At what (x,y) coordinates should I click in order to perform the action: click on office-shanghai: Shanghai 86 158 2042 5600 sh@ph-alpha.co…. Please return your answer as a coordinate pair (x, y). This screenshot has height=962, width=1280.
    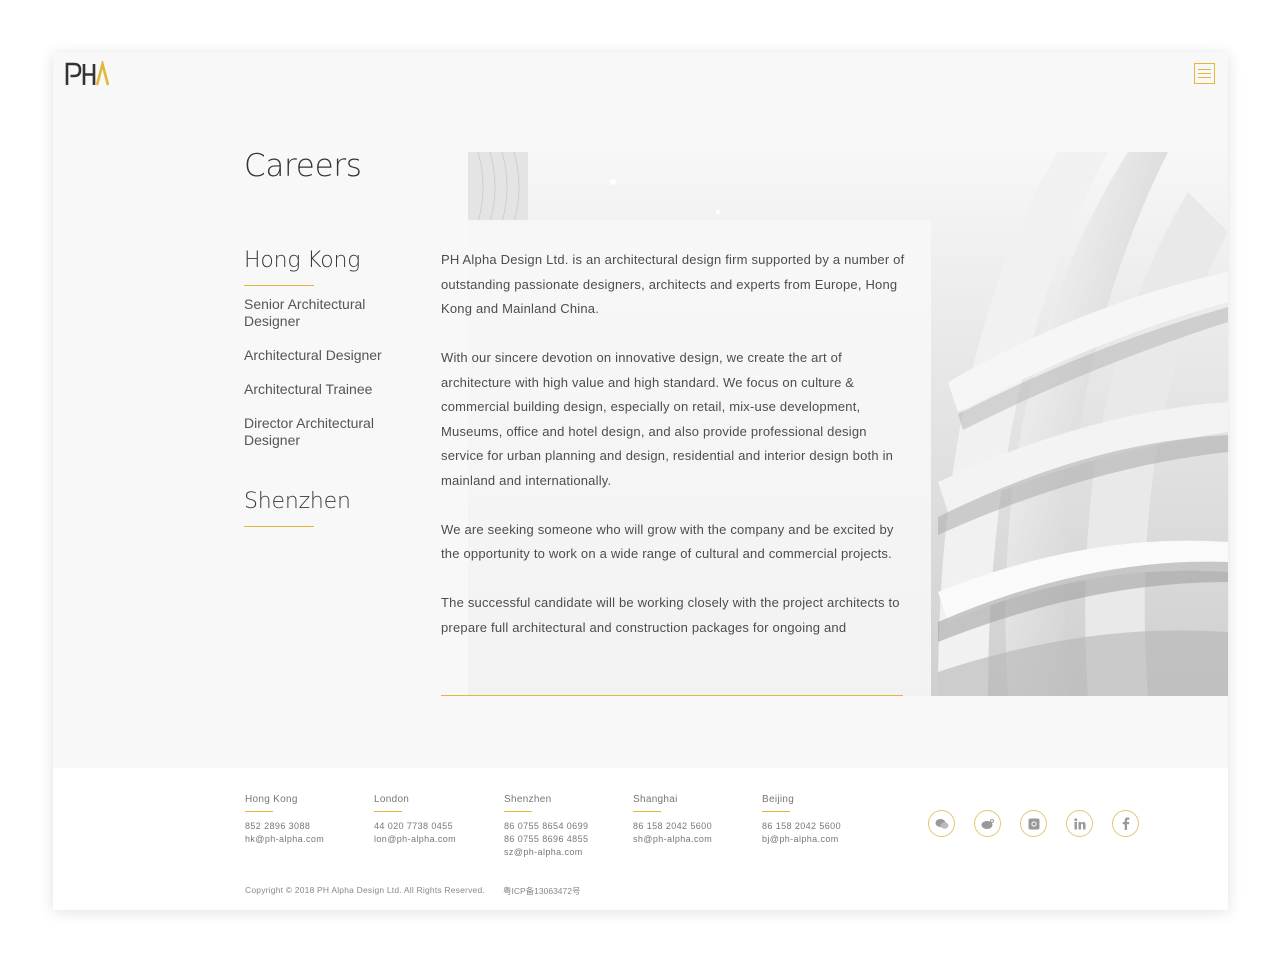
    Looking at the image, I should click on (693, 820).